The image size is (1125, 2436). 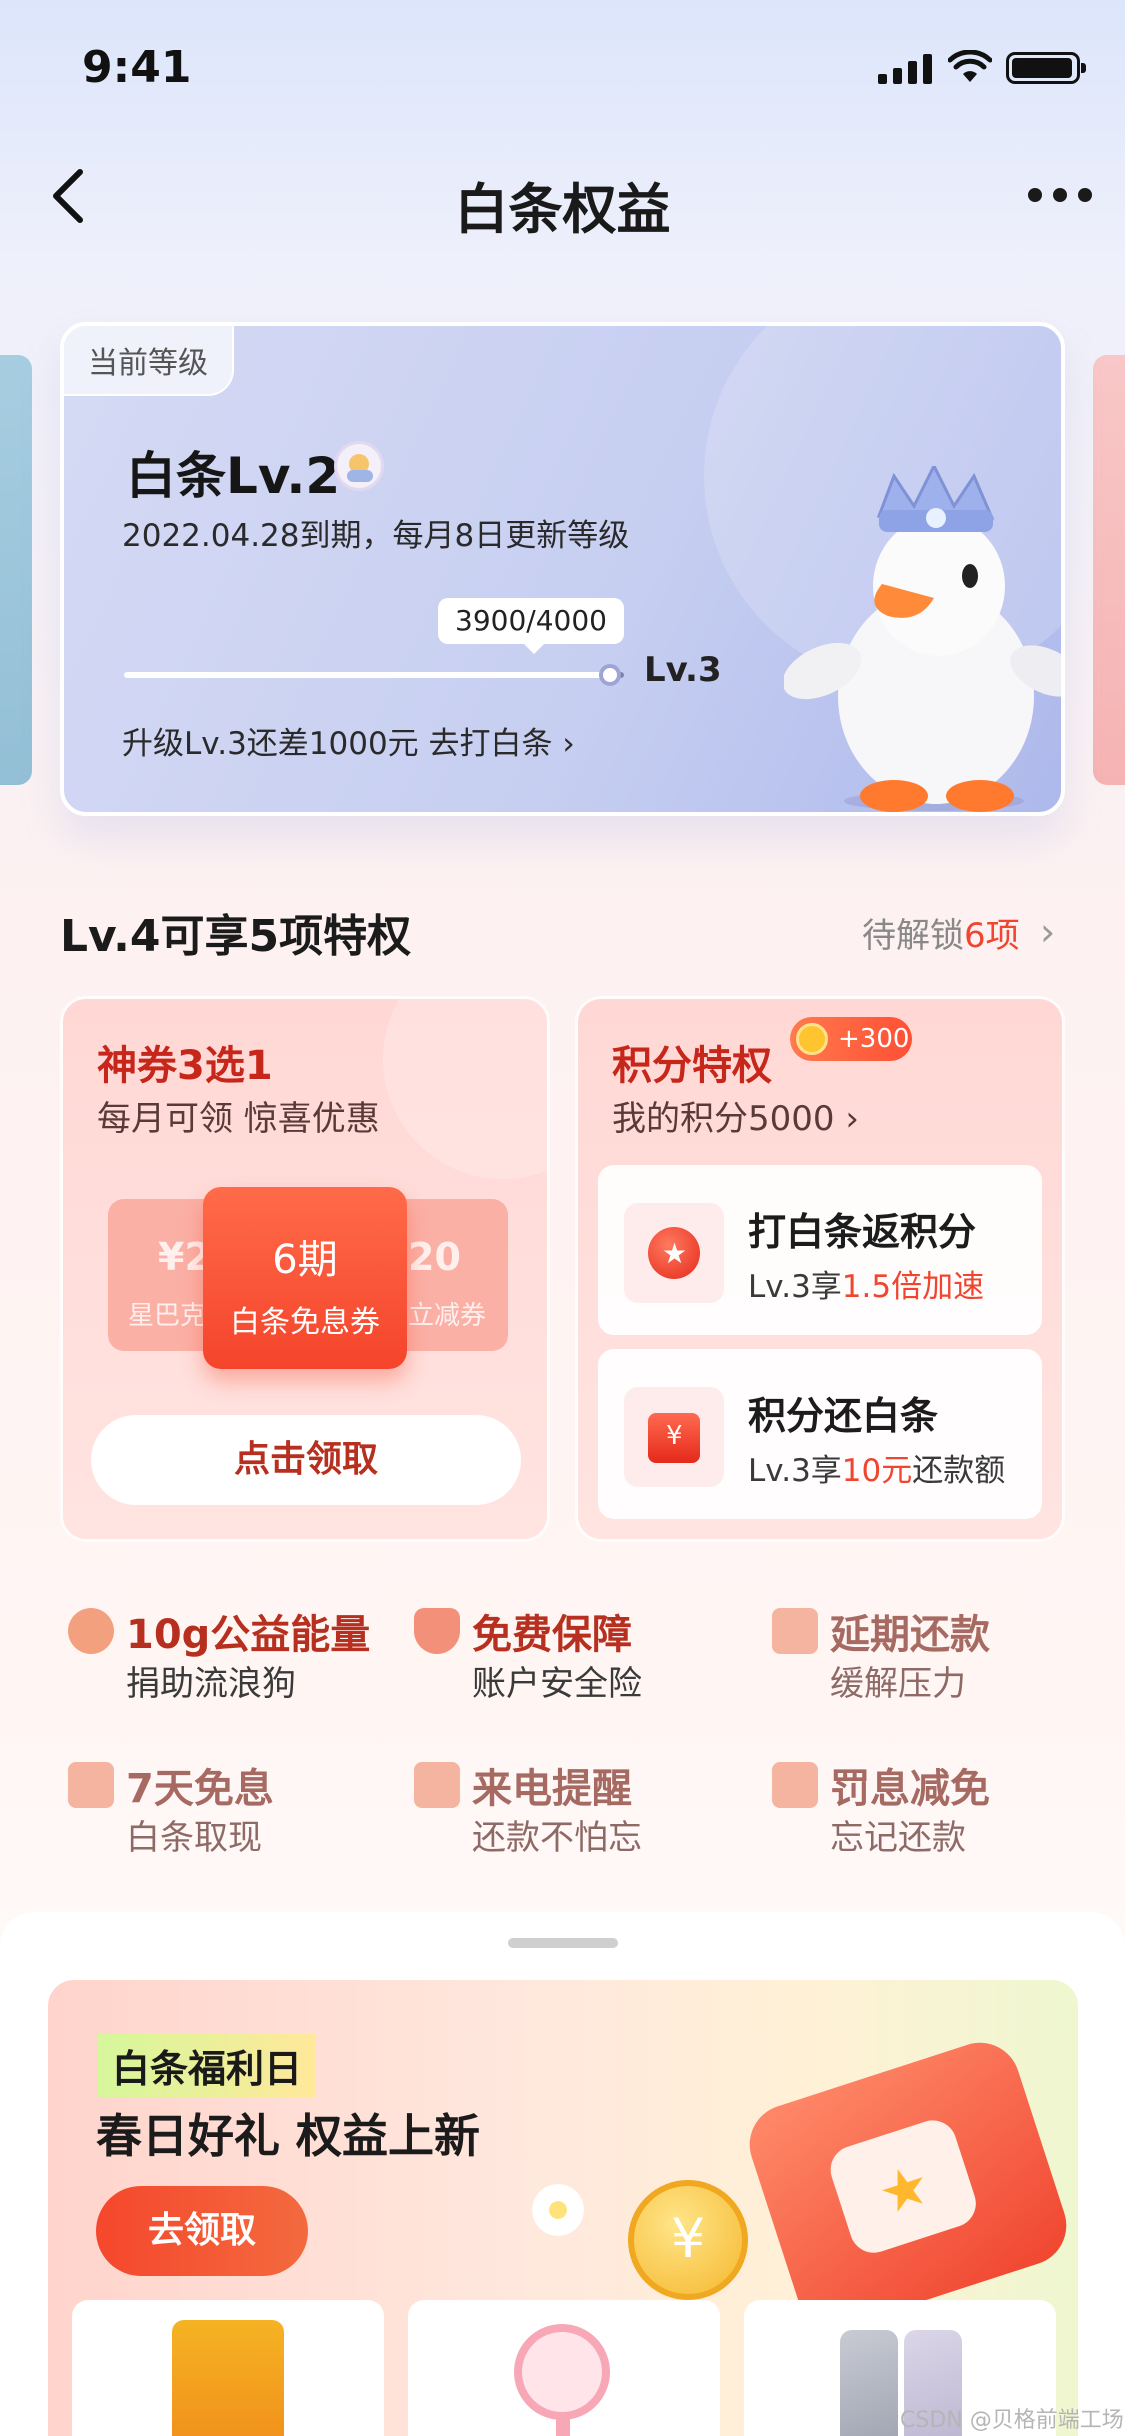 What do you see at coordinates (1060, 198) in the screenshot?
I see `more-dots-icon` at bounding box center [1060, 198].